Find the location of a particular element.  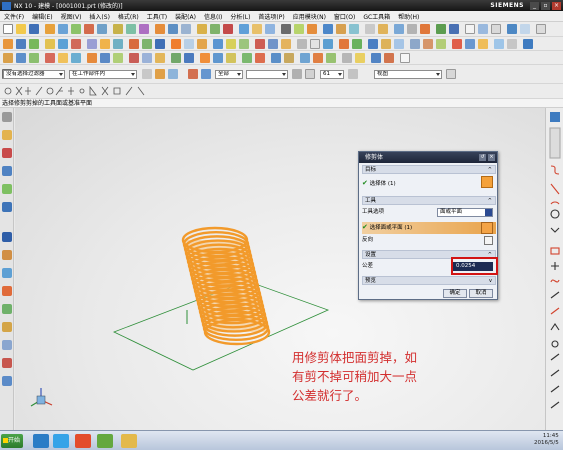

project-curve-icon is located at coordinates (118, 44).